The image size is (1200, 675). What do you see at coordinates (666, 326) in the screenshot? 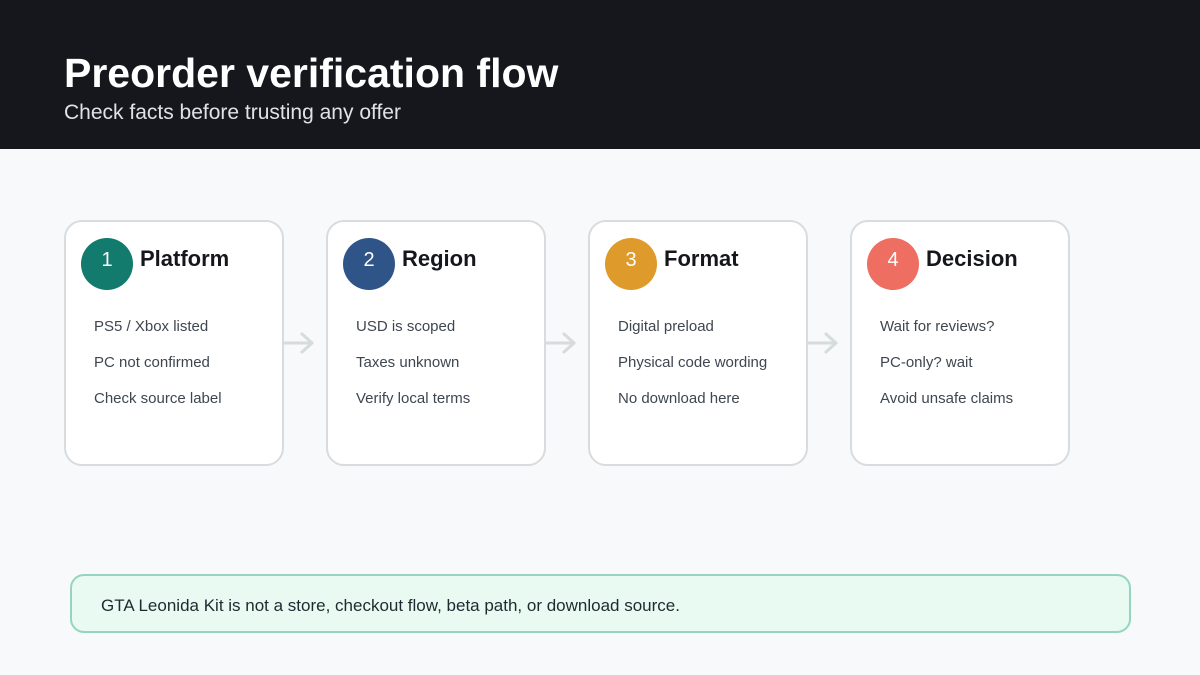
I see `checklist-item: Digital preload` at bounding box center [666, 326].